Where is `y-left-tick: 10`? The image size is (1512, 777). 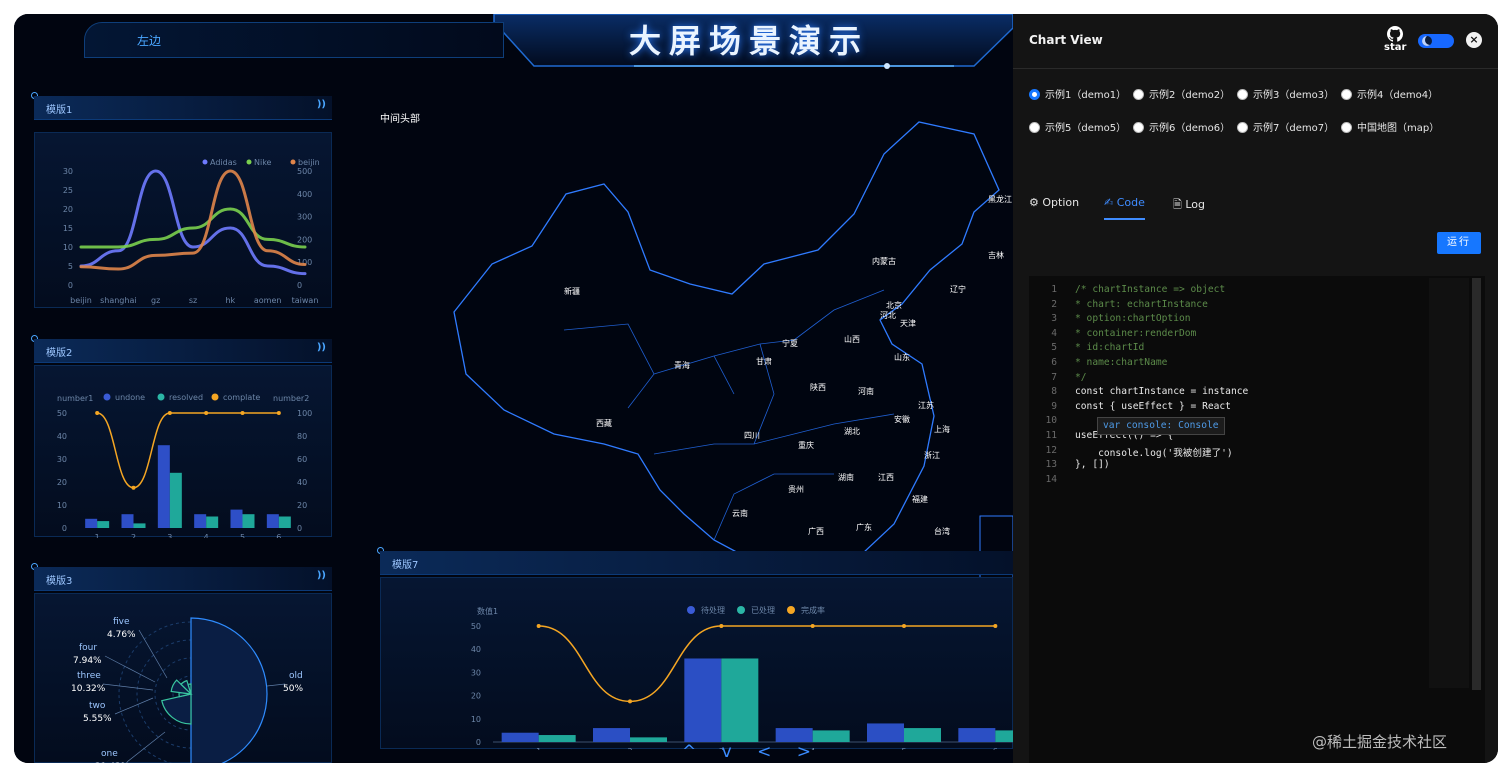 y-left-tick: 10 is located at coordinates (68, 247).